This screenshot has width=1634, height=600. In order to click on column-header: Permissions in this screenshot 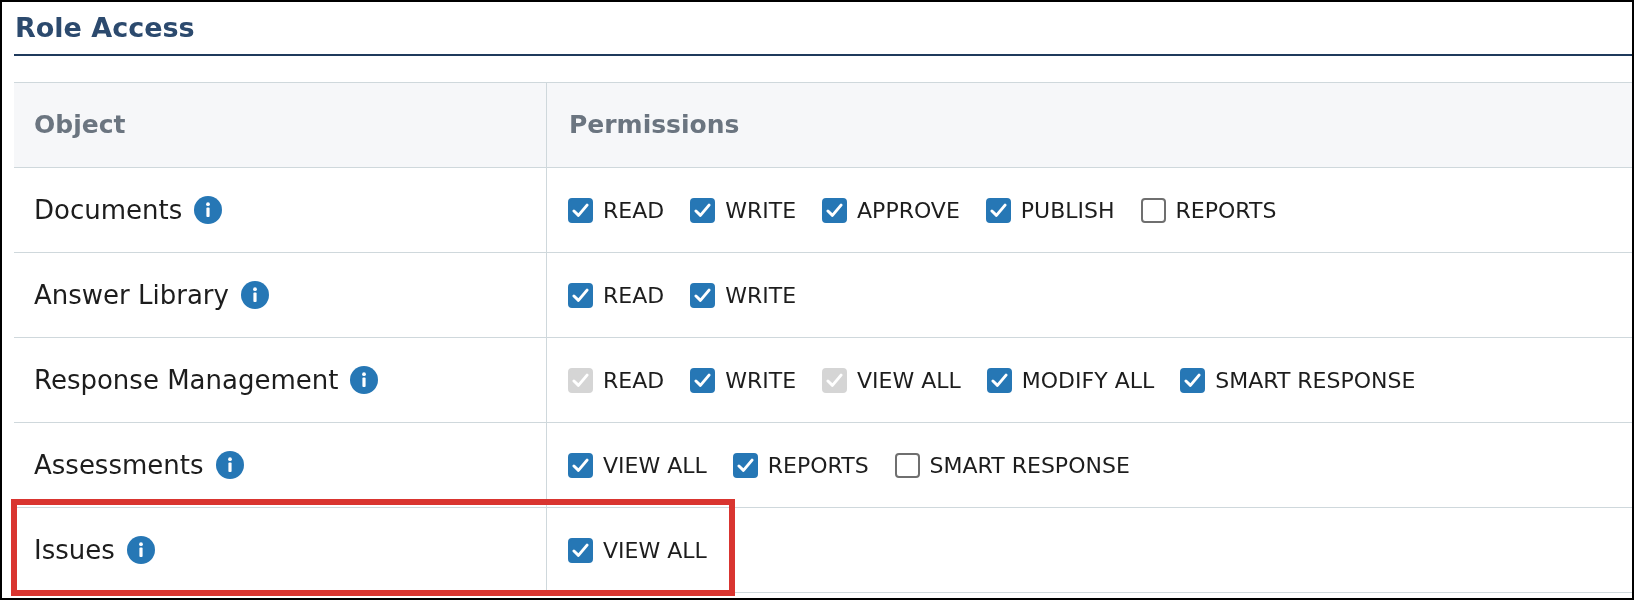, I will do `click(654, 125)`.